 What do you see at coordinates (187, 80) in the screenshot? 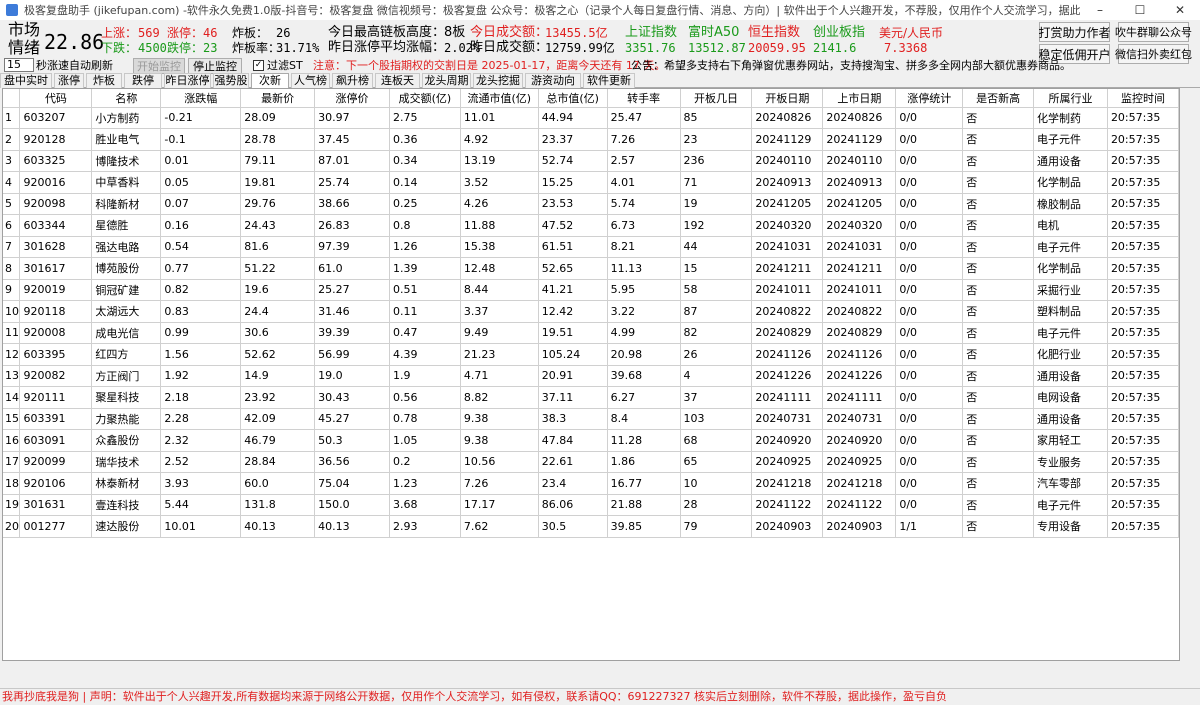
I see `tab-5: 昨日涨停` at bounding box center [187, 80].